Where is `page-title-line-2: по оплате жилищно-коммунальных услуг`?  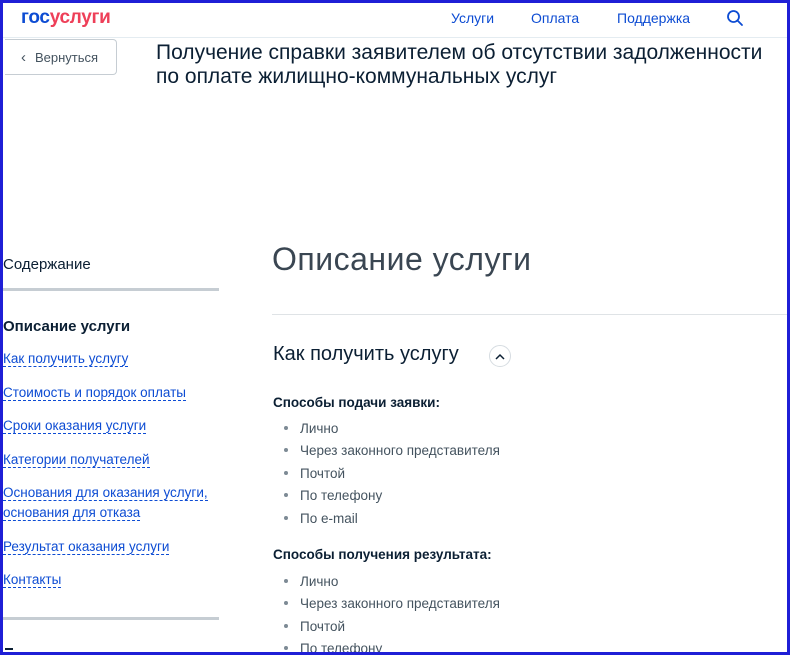
page-title-line-2: по оплате жилищно-коммунальных услуг is located at coordinates (356, 76).